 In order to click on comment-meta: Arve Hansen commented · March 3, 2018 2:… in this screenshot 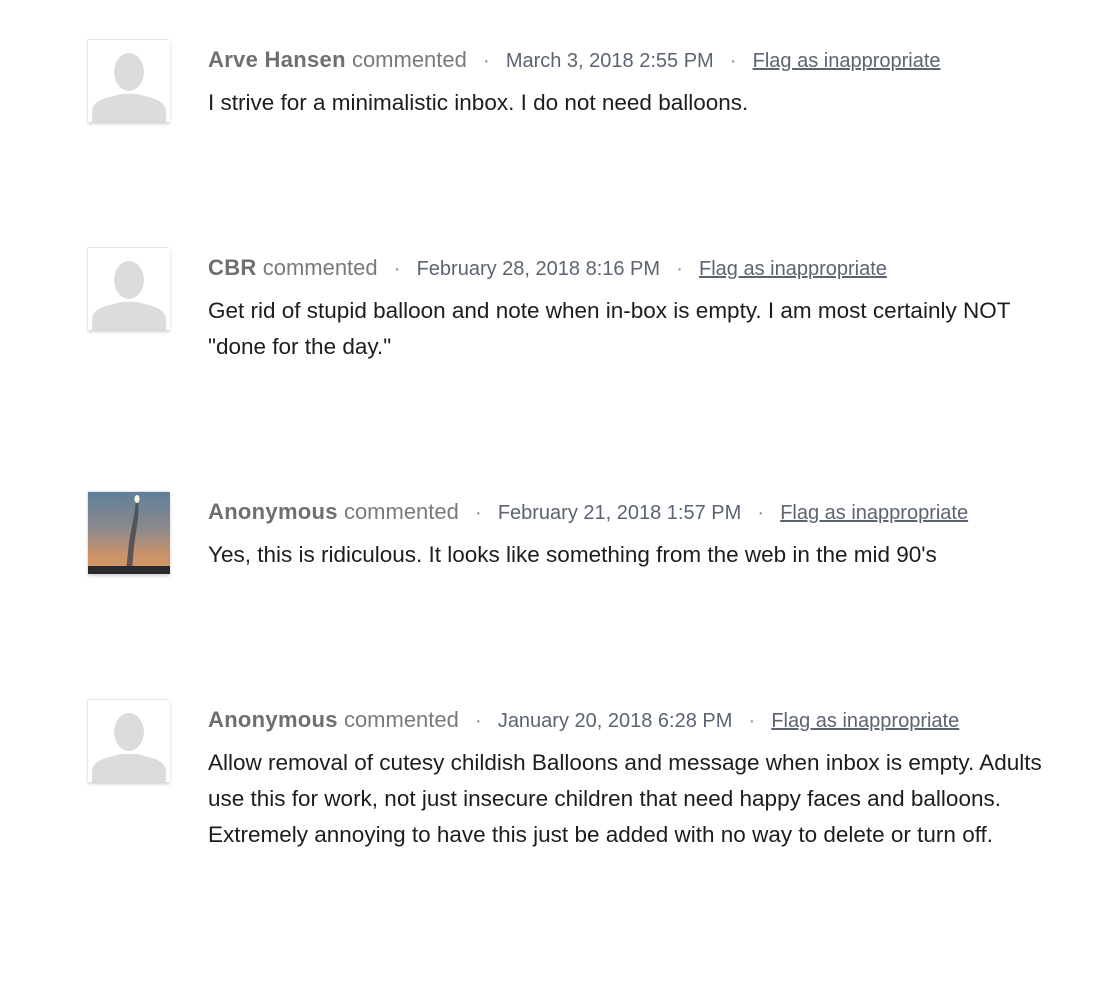, I will do `click(628, 60)`.